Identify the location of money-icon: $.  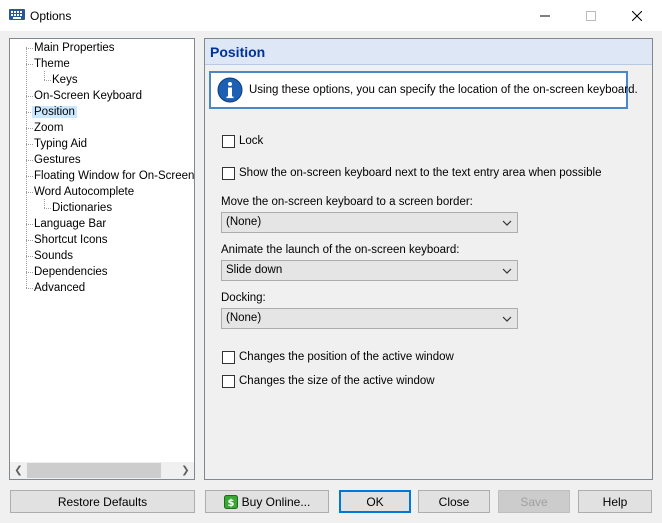
(230, 501).